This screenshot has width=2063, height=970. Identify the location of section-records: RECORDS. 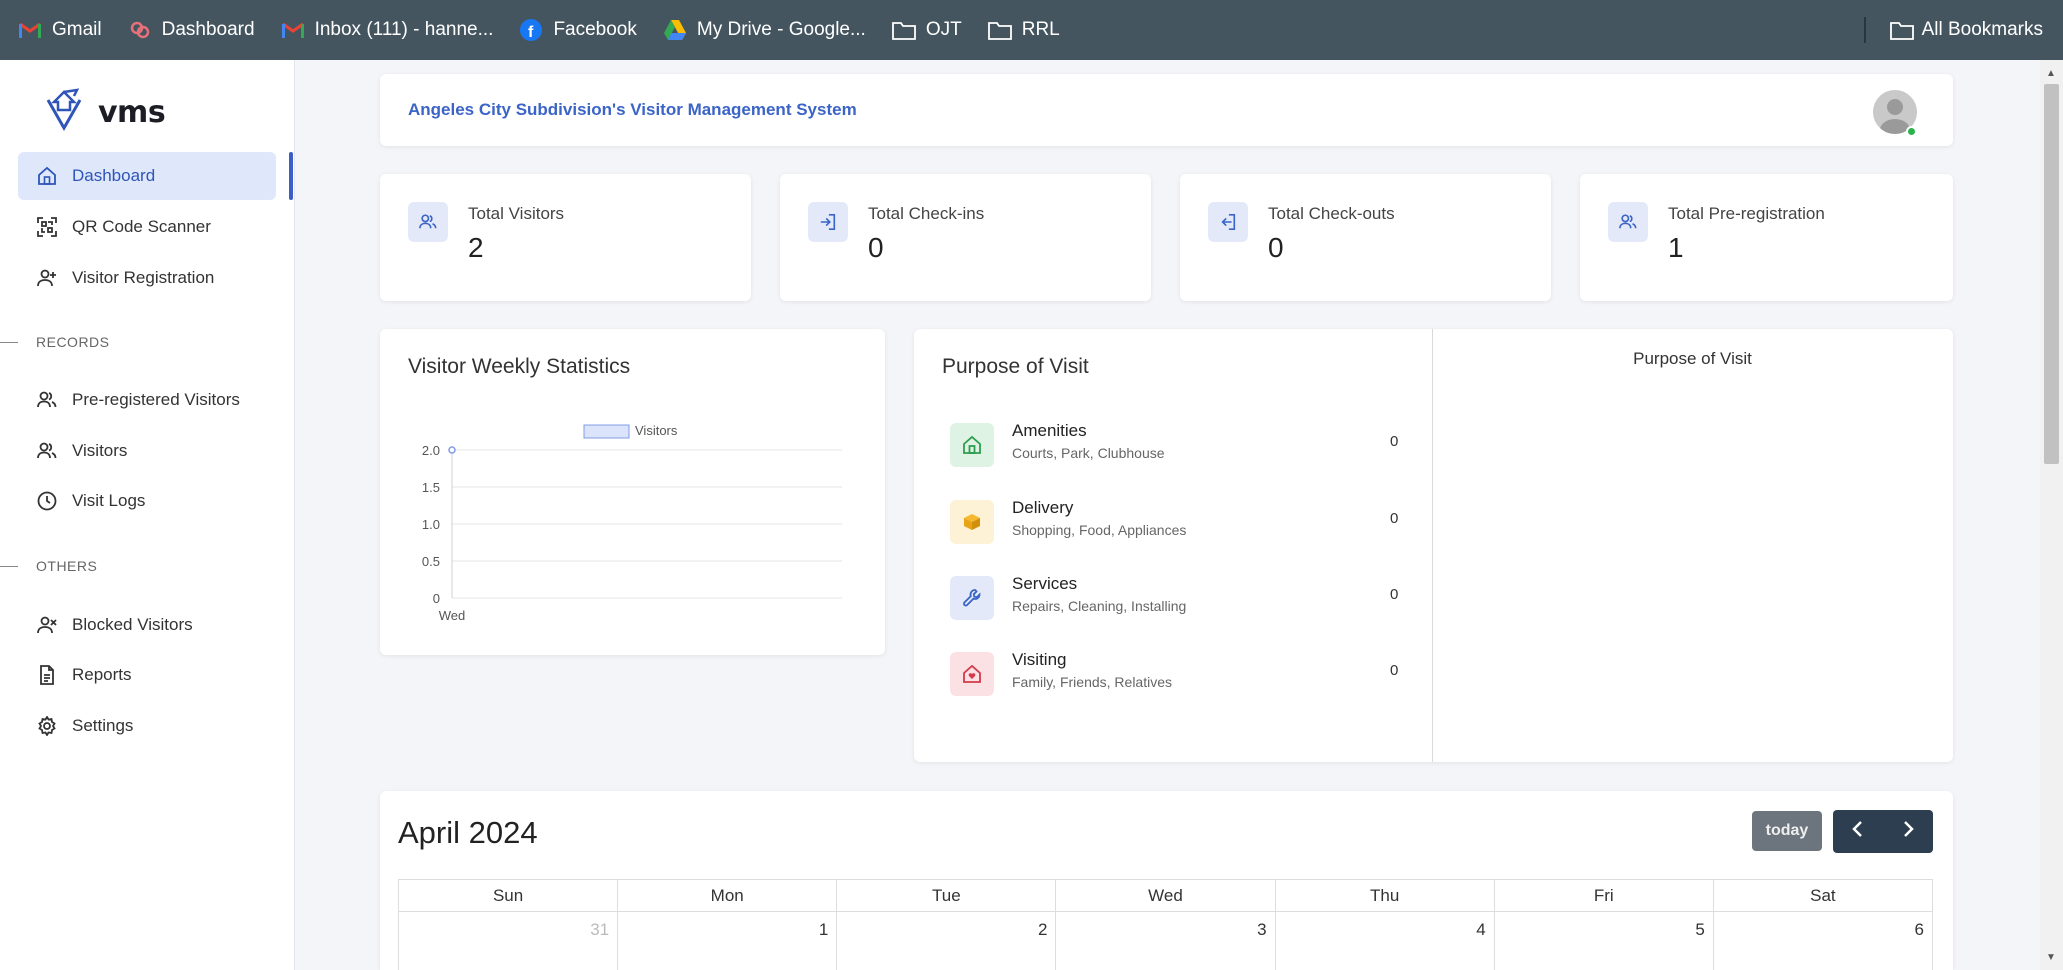
(55, 342).